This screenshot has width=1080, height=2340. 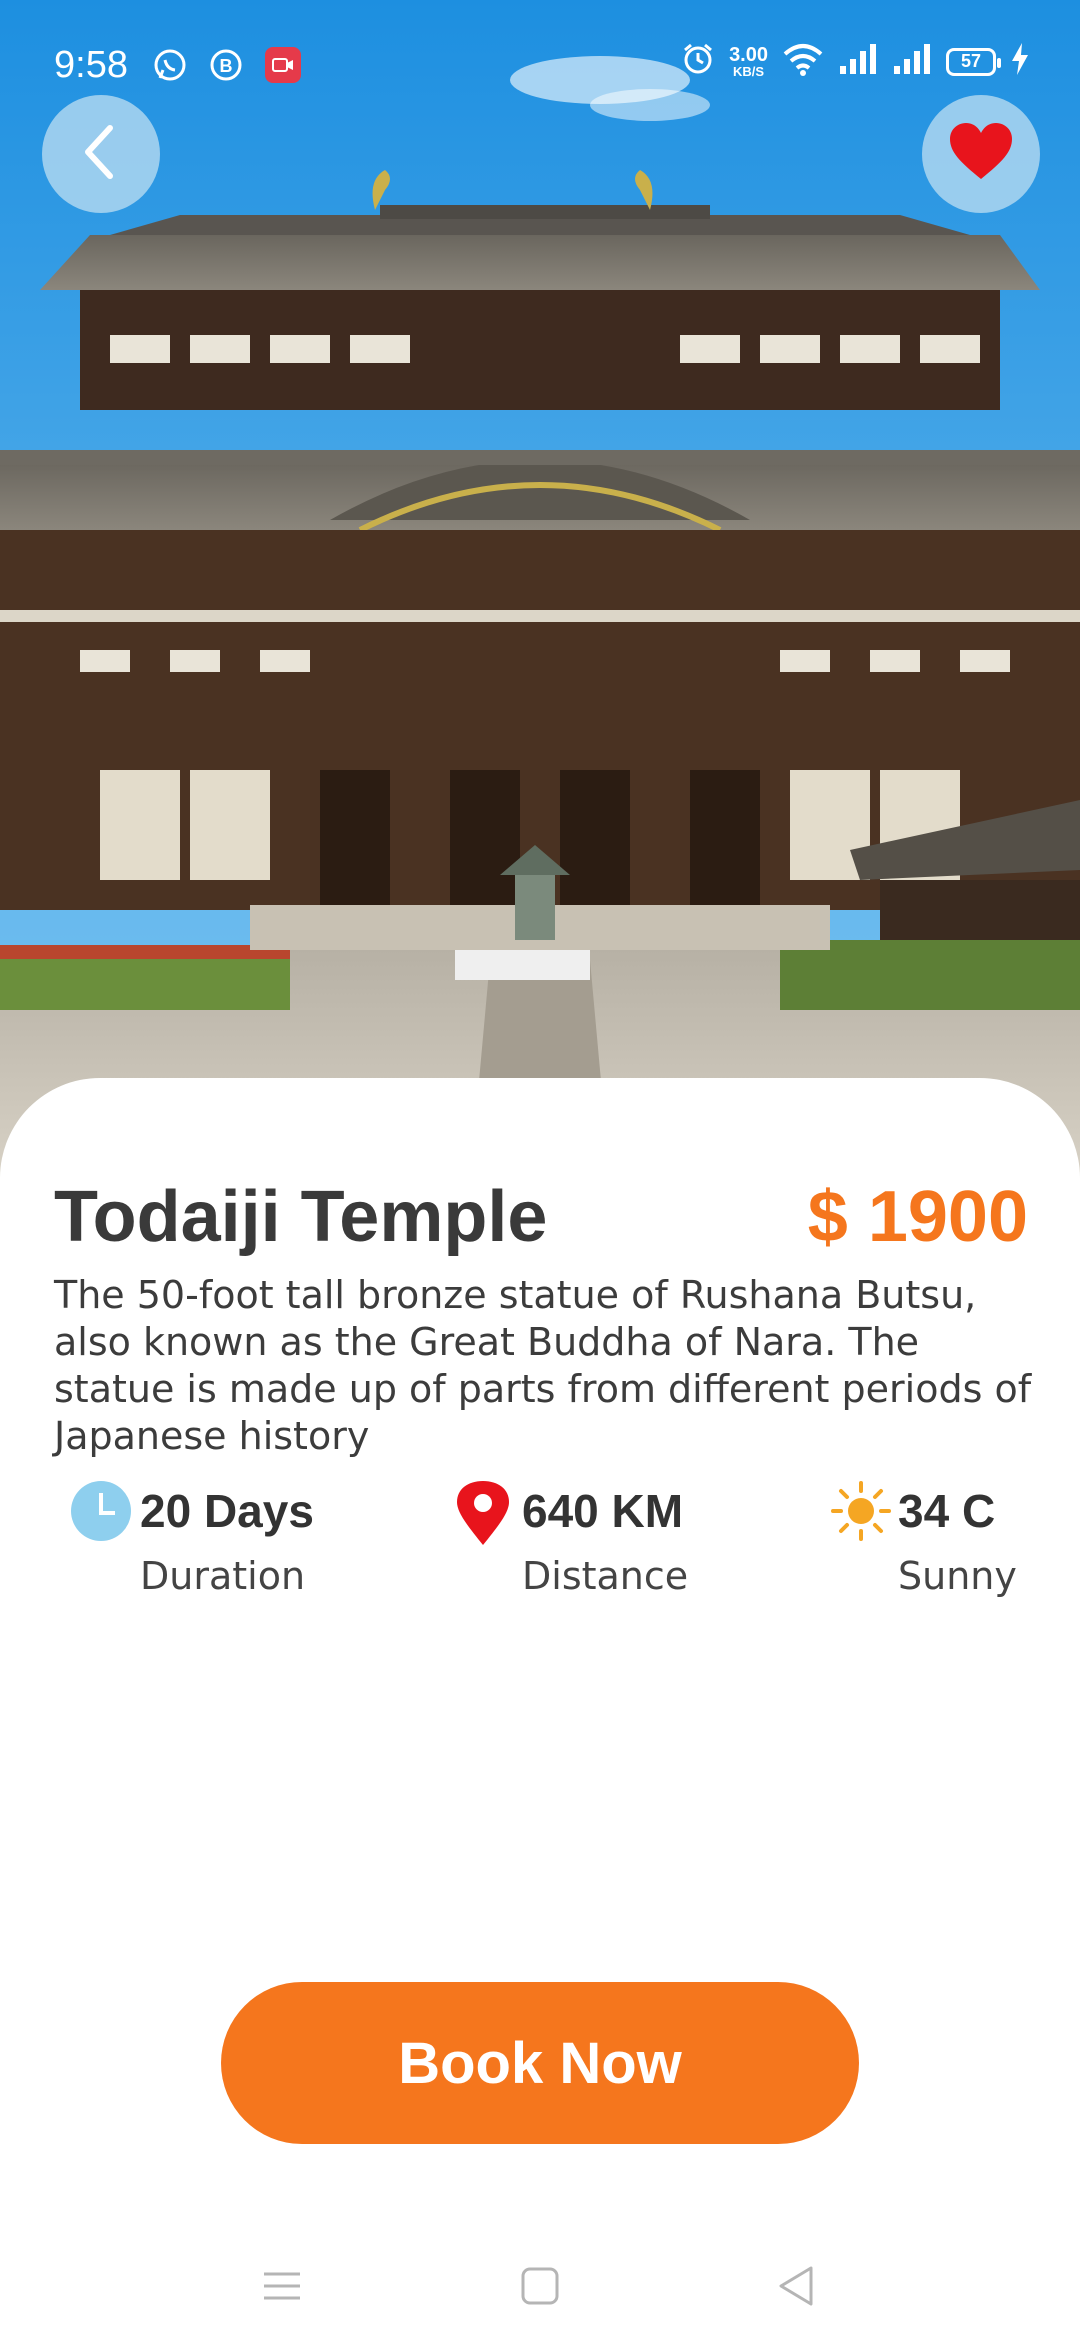 I want to click on whatsapp-icon, so click(x=170, y=67).